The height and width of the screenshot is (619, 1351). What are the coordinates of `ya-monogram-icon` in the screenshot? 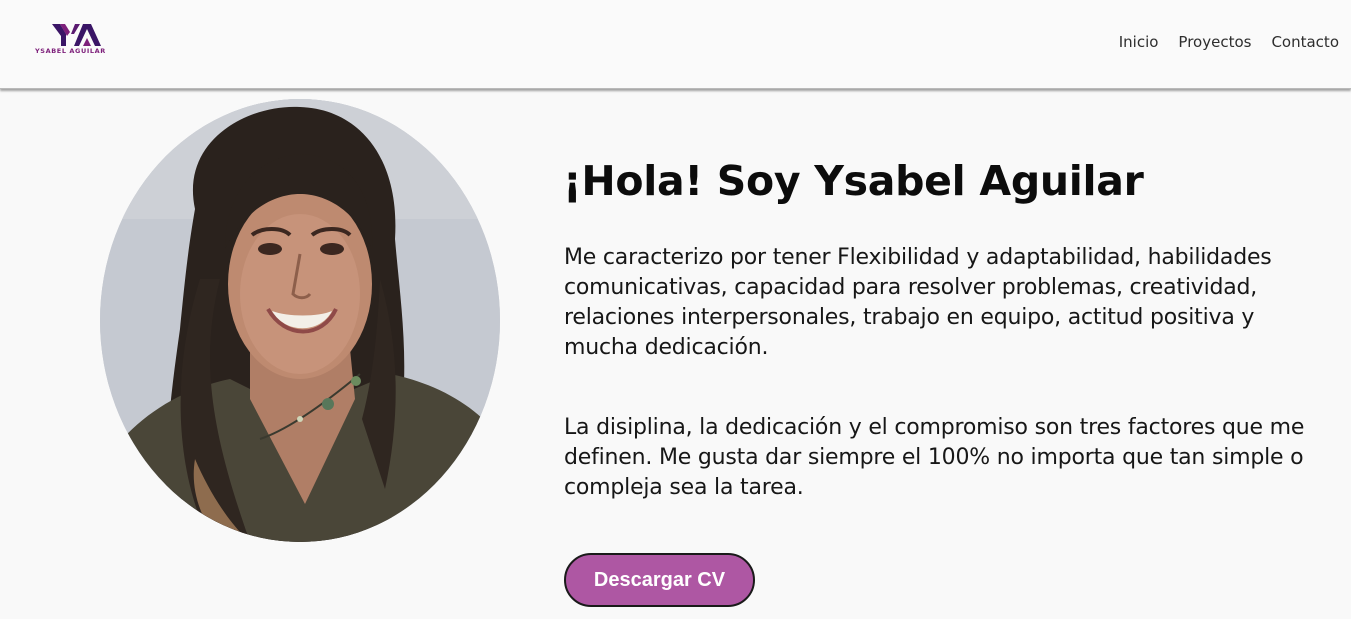 It's located at (76, 35).